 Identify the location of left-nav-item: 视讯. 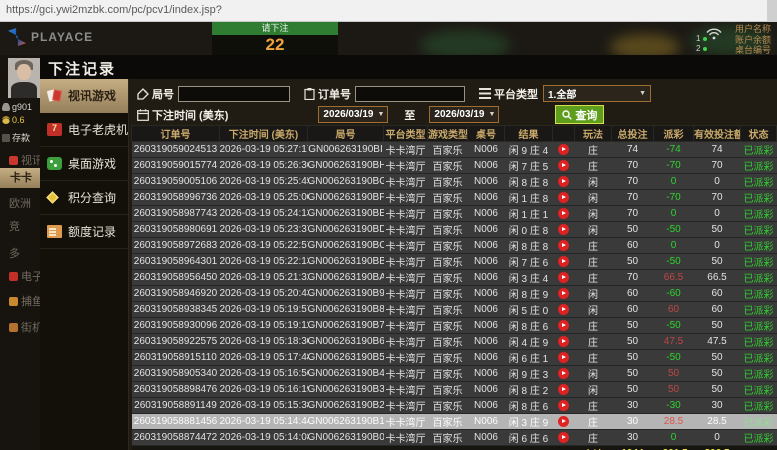
(20, 160).